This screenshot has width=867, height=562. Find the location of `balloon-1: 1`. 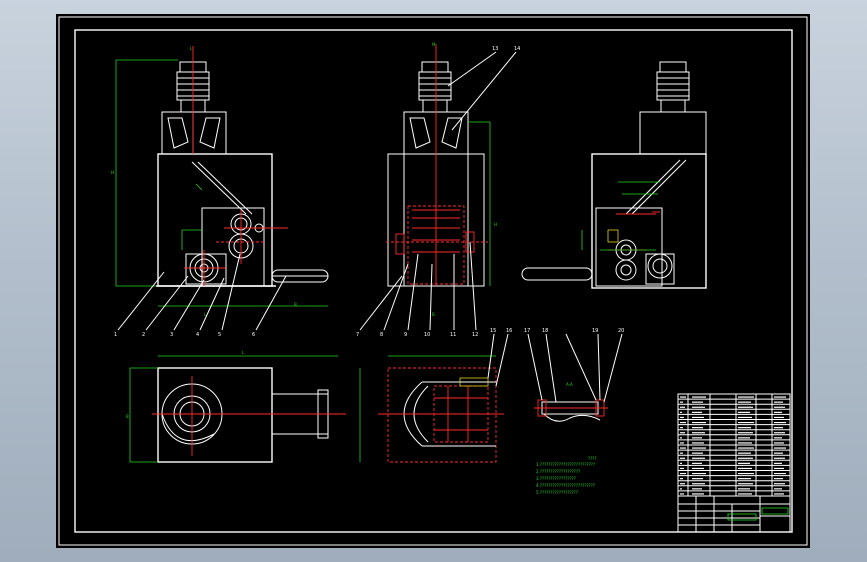

balloon-1: 1 is located at coordinates (115, 335).